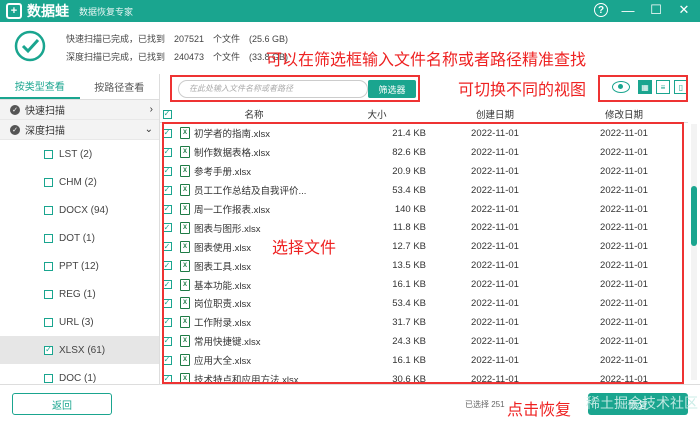  What do you see at coordinates (76, 322) in the screenshot?
I see `type-label: URL (3)` at bounding box center [76, 322].